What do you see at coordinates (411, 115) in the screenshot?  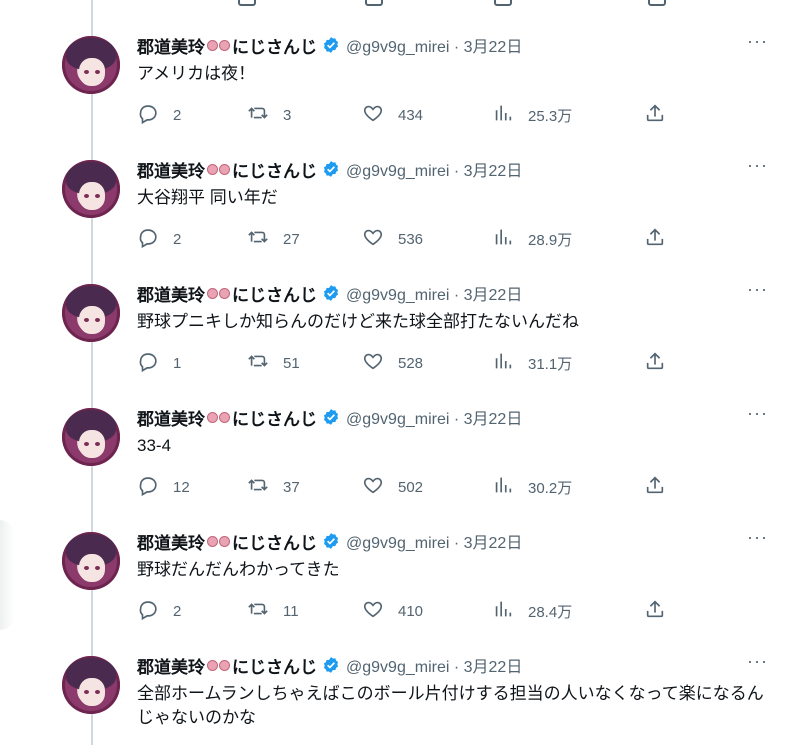 I see `like-count: 434` at bounding box center [411, 115].